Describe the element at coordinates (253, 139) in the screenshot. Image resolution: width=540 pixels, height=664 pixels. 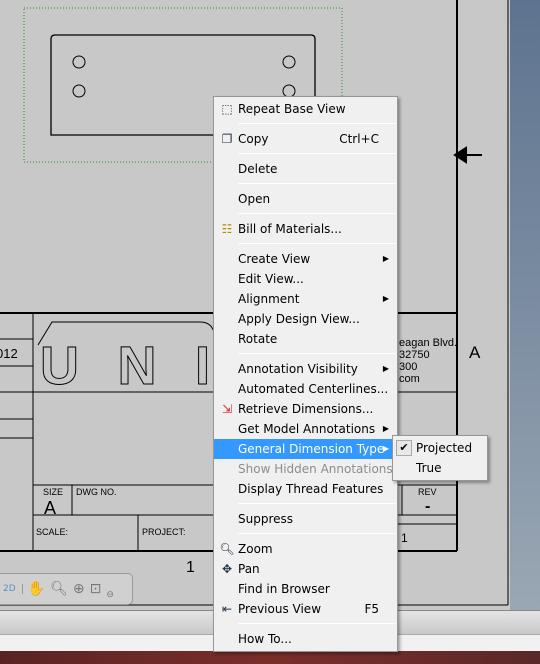
I see `menu-label: Copy` at that location.